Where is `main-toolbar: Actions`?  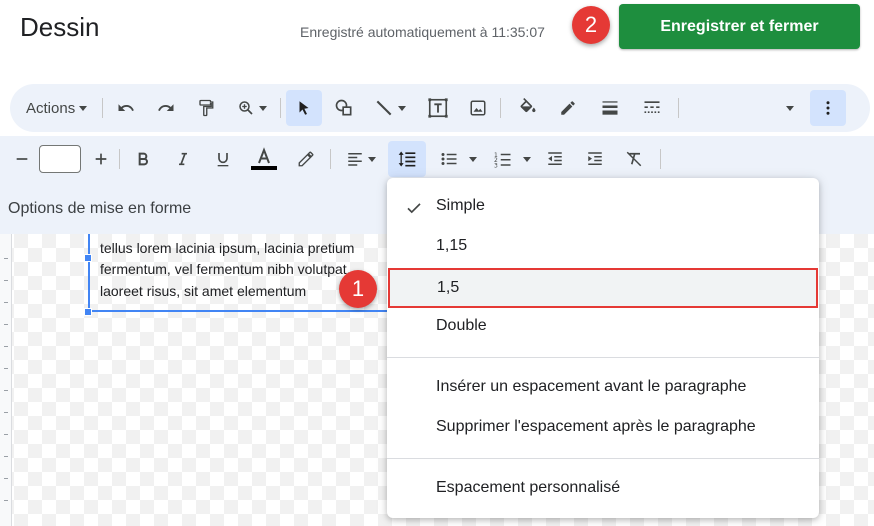
main-toolbar: Actions is located at coordinates (440, 108).